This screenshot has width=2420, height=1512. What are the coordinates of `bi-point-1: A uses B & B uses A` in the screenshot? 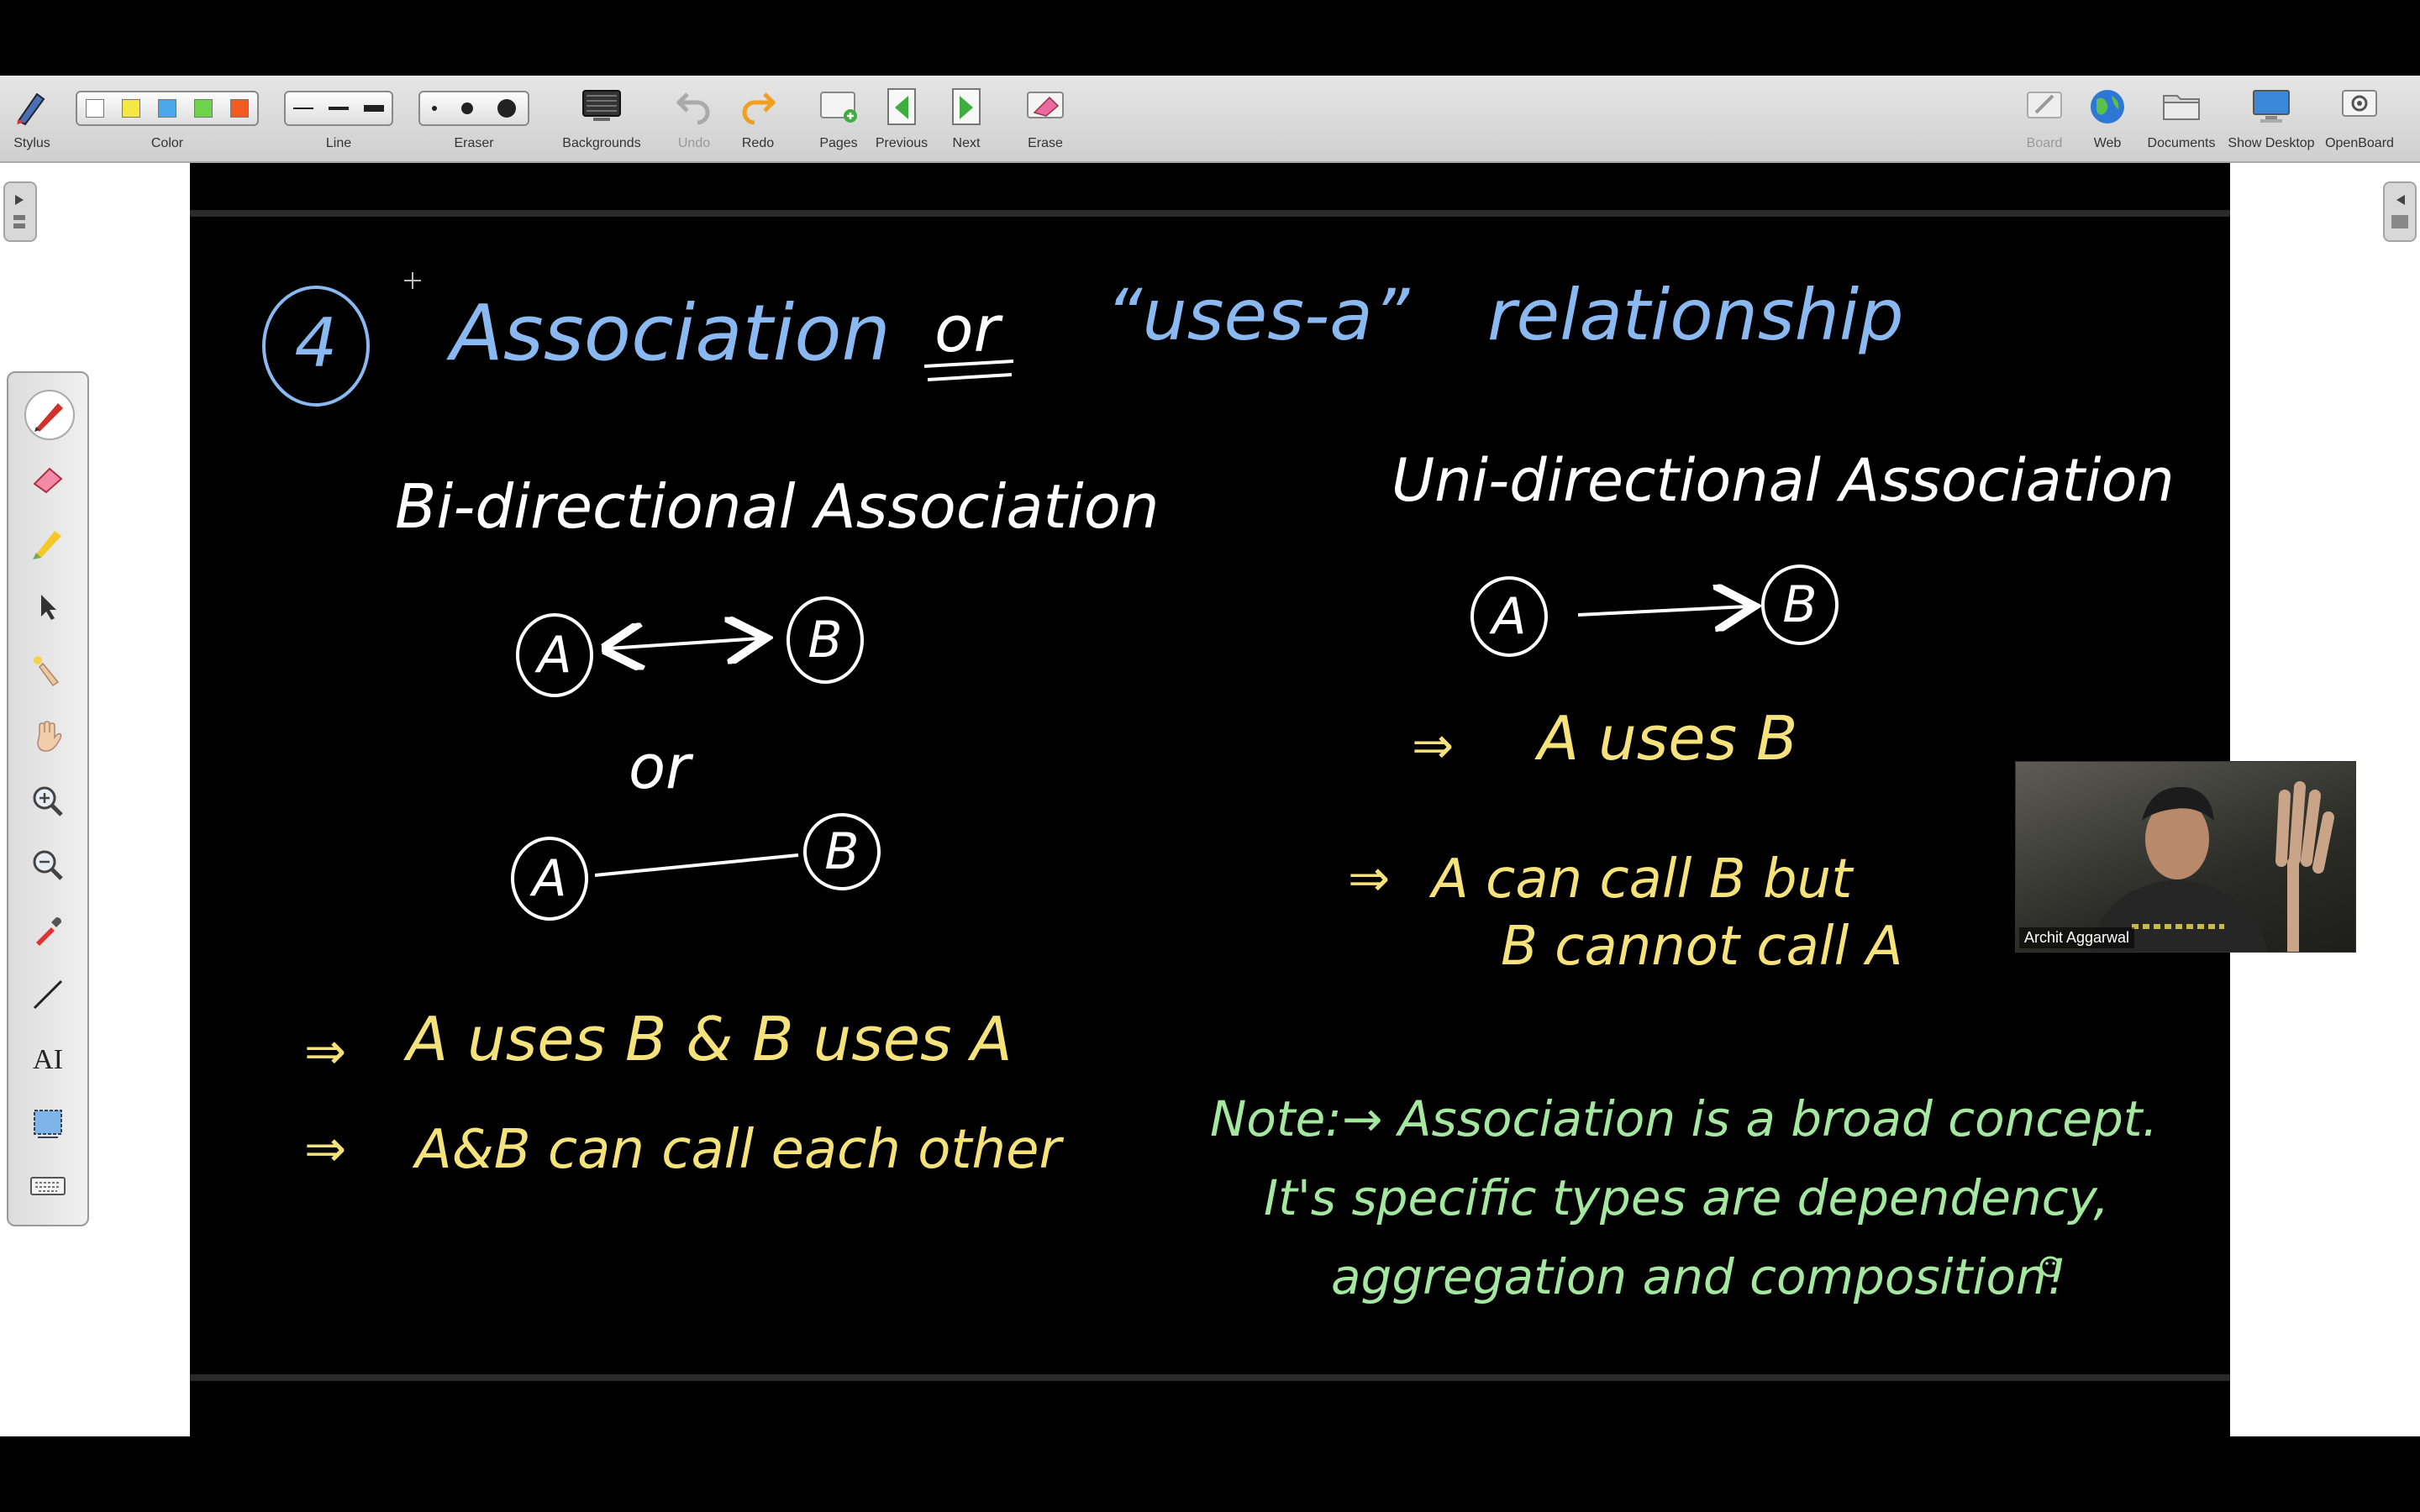 It's located at (708, 1039).